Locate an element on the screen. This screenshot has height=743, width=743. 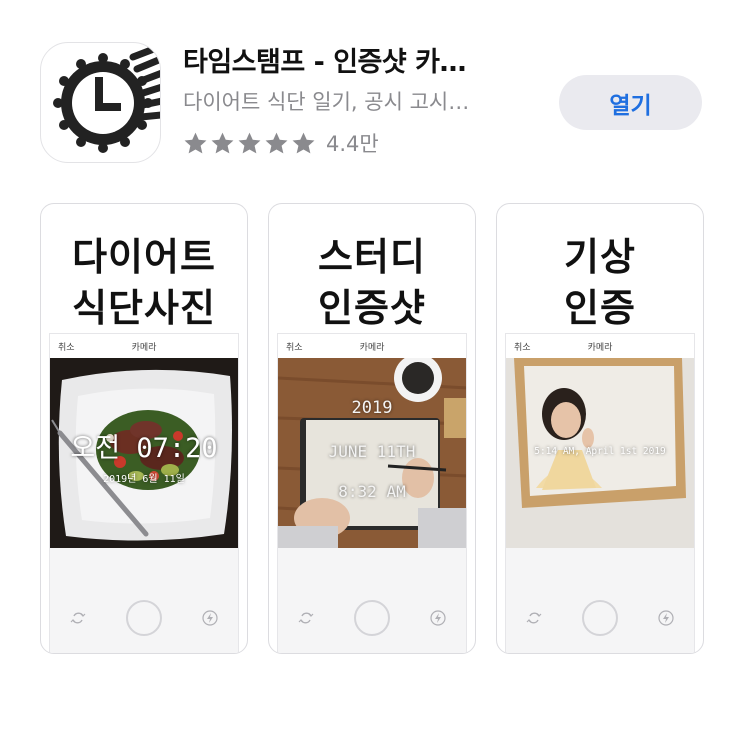
timestamp-text: 5:14 AM, April 1st 2019 is located at coordinates (600, 451).